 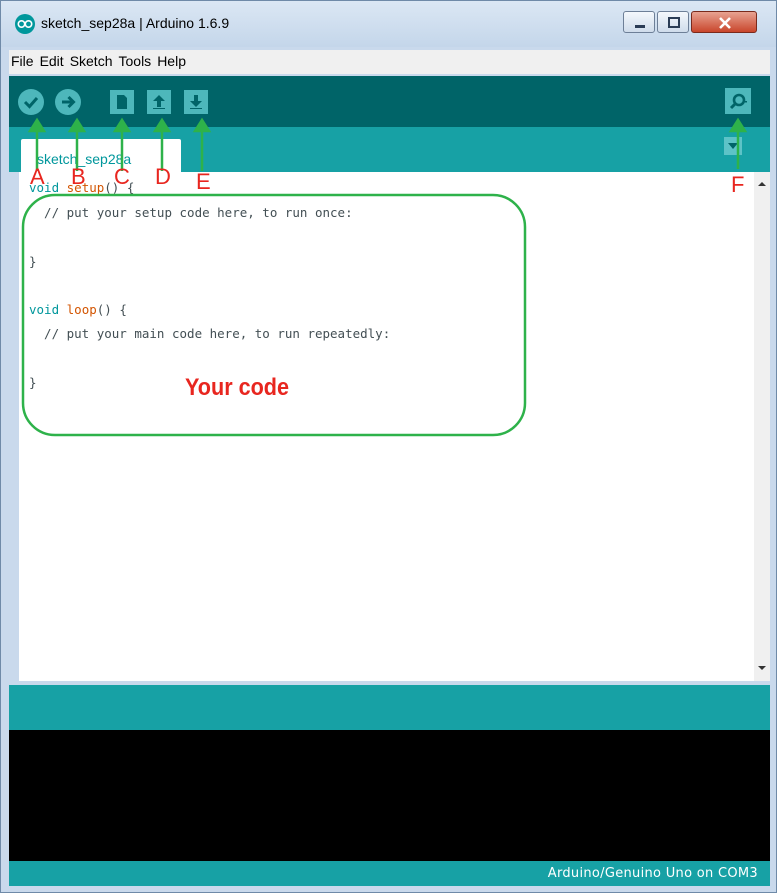 What do you see at coordinates (163, 176) in the screenshot?
I see `annotation-label-d: D` at bounding box center [163, 176].